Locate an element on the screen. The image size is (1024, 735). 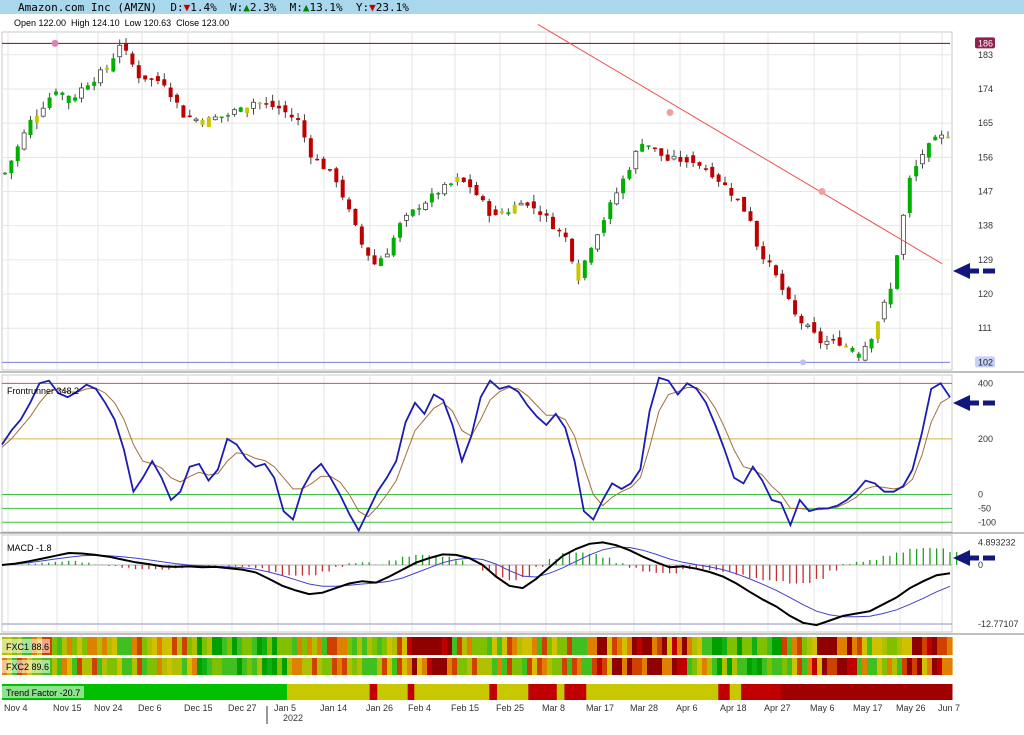
x-tick-label: May 17 is located at coordinates (868, 708).